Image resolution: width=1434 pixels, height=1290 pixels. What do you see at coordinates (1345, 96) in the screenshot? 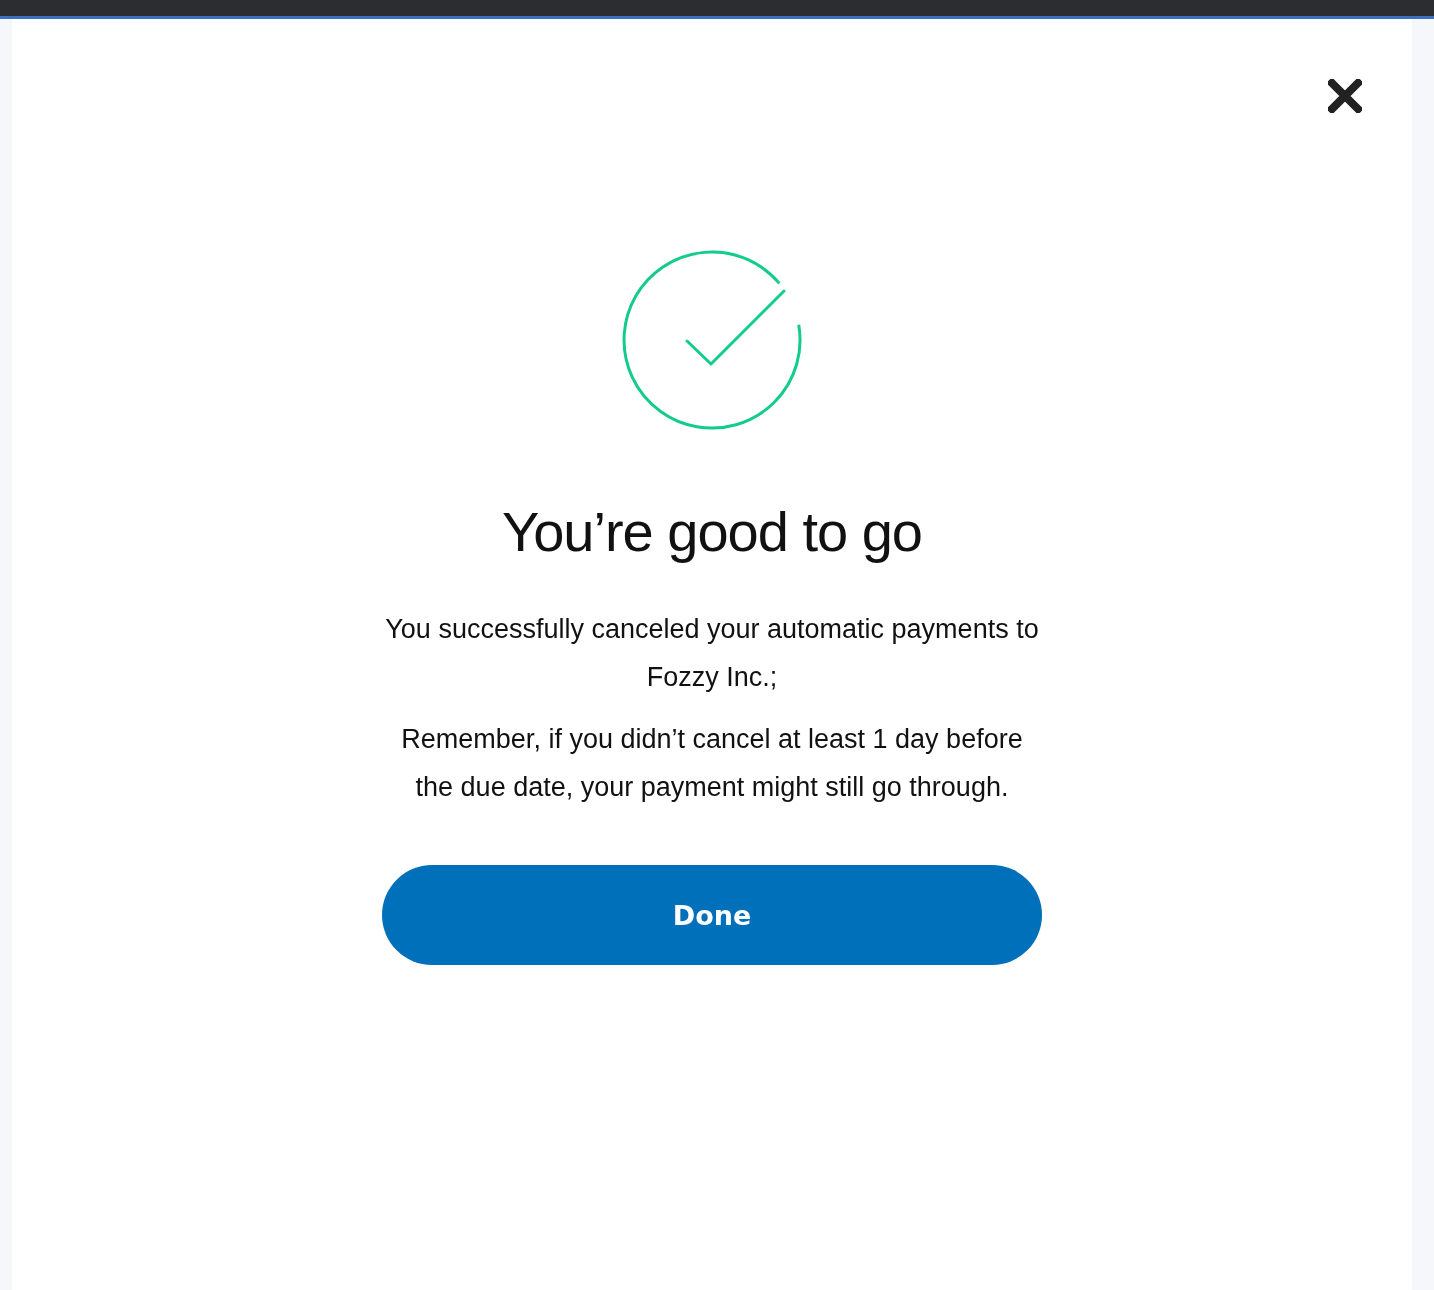
I see `close-icon` at bounding box center [1345, 96].